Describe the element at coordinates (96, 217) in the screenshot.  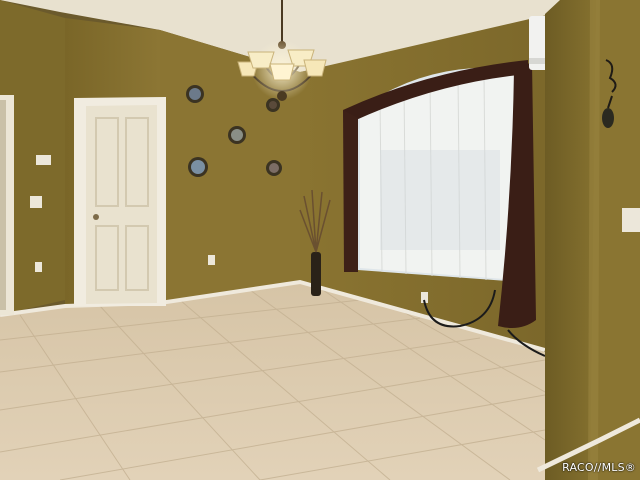
I see `door-knob` at that location.